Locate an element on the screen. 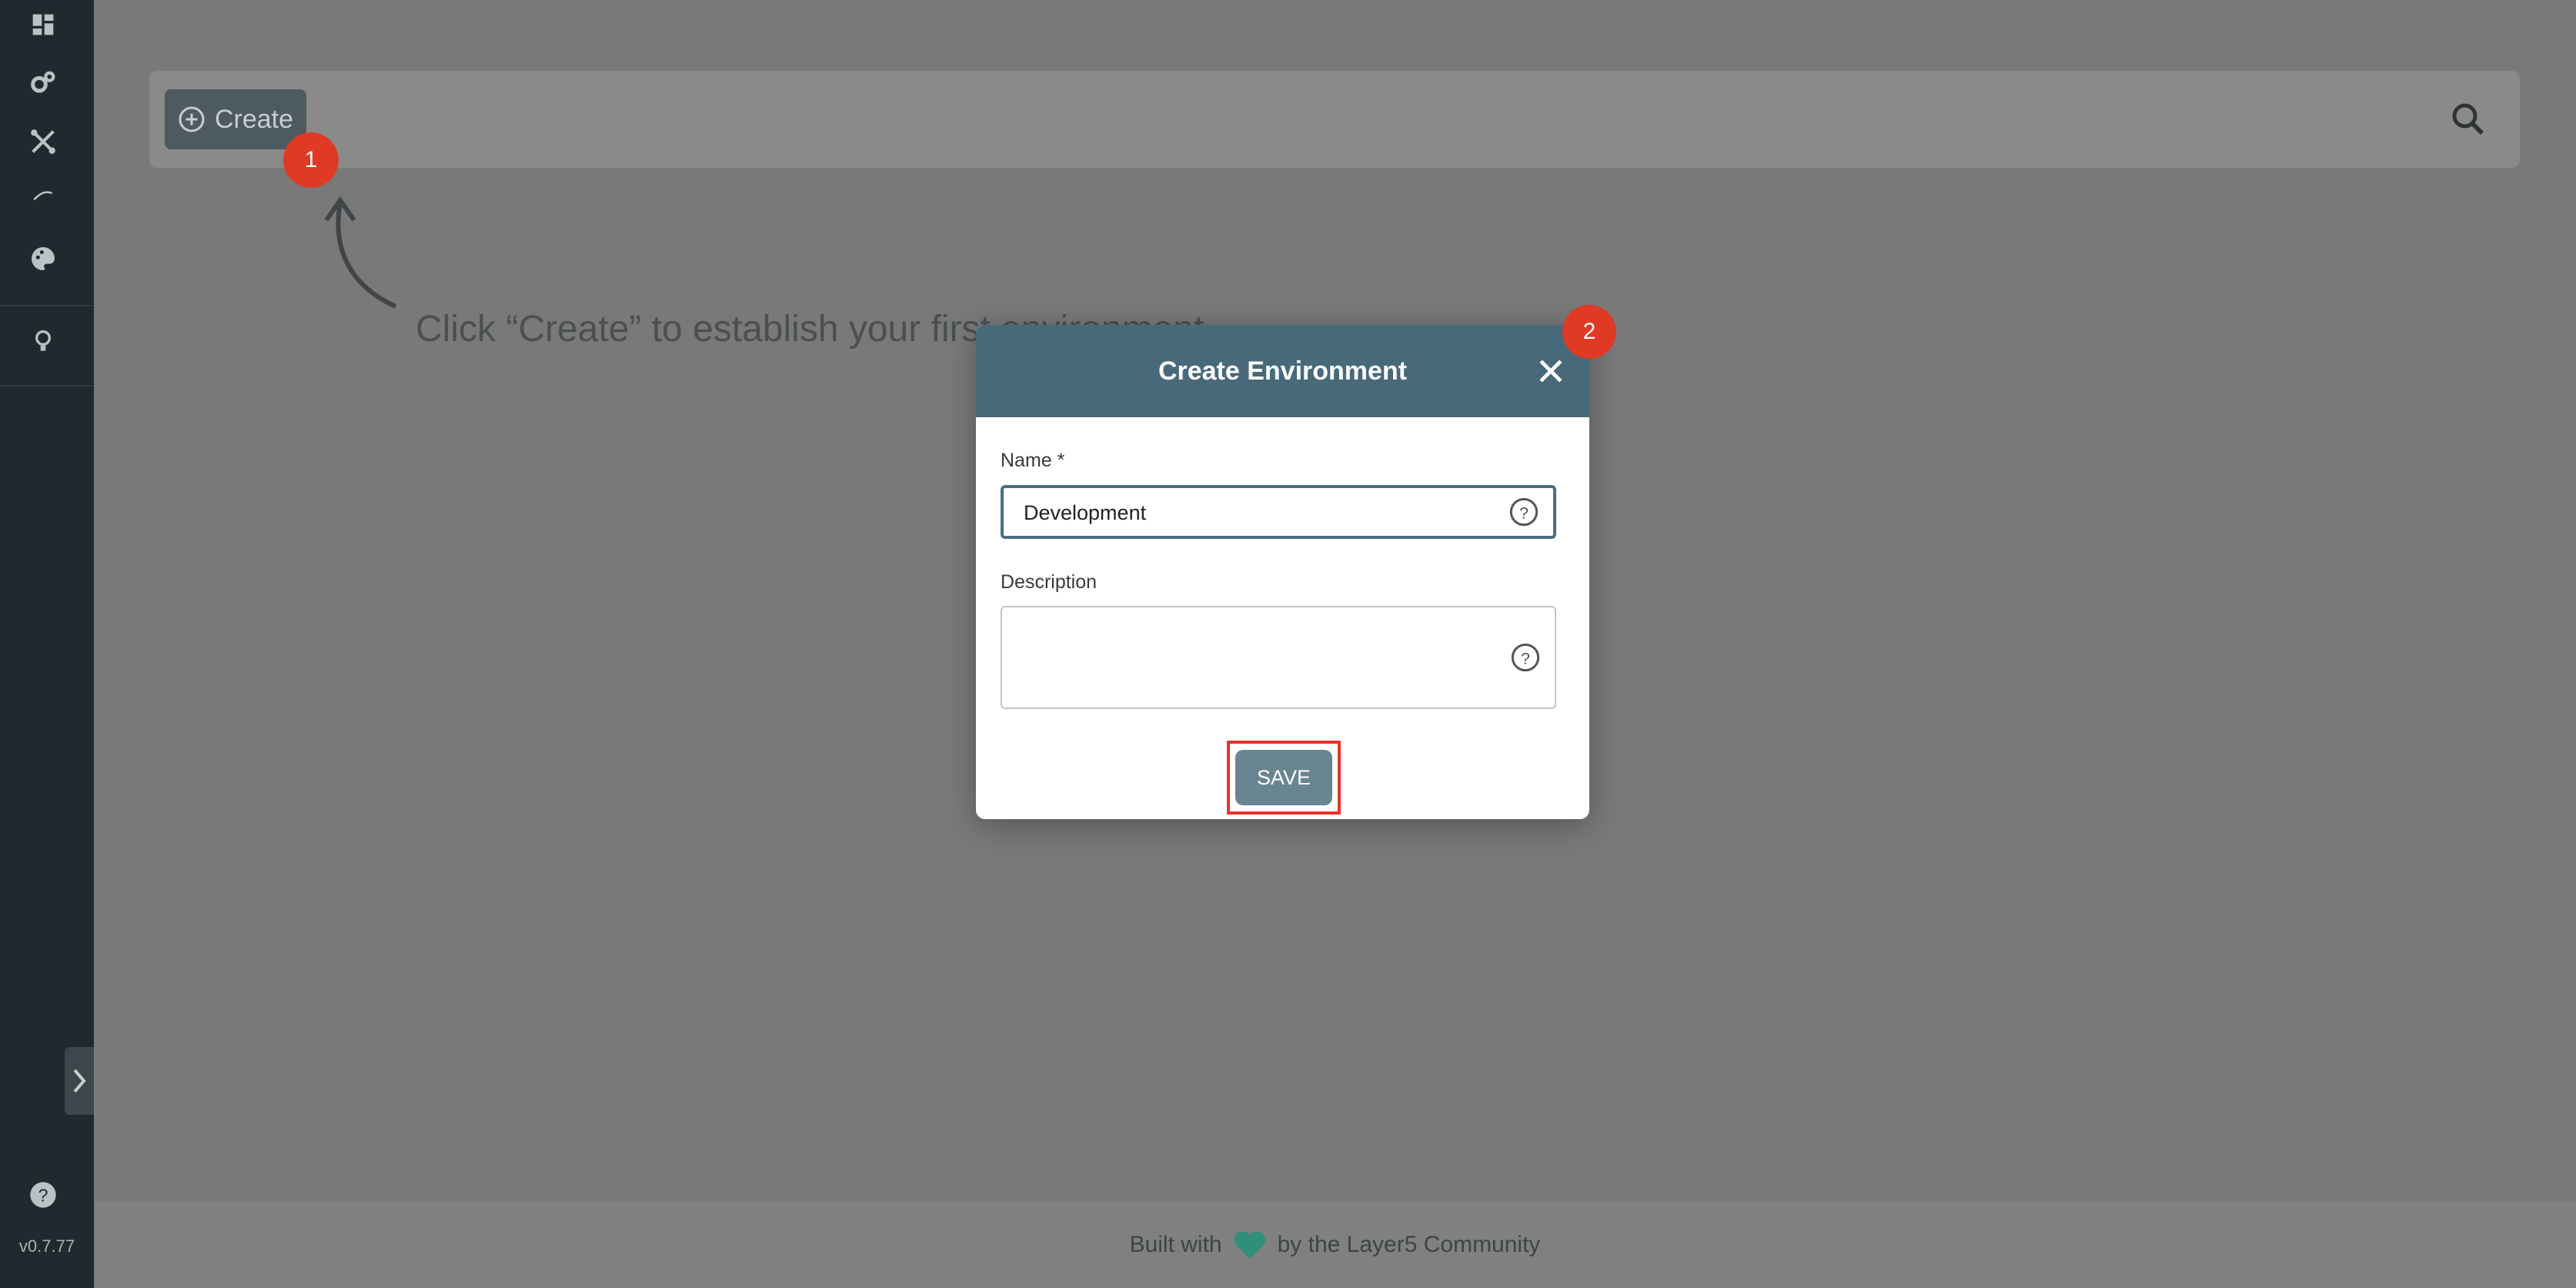 This screenshot has width=2576, height=1288. step-badge-2: 2 is located at coordinates (1589, 332).